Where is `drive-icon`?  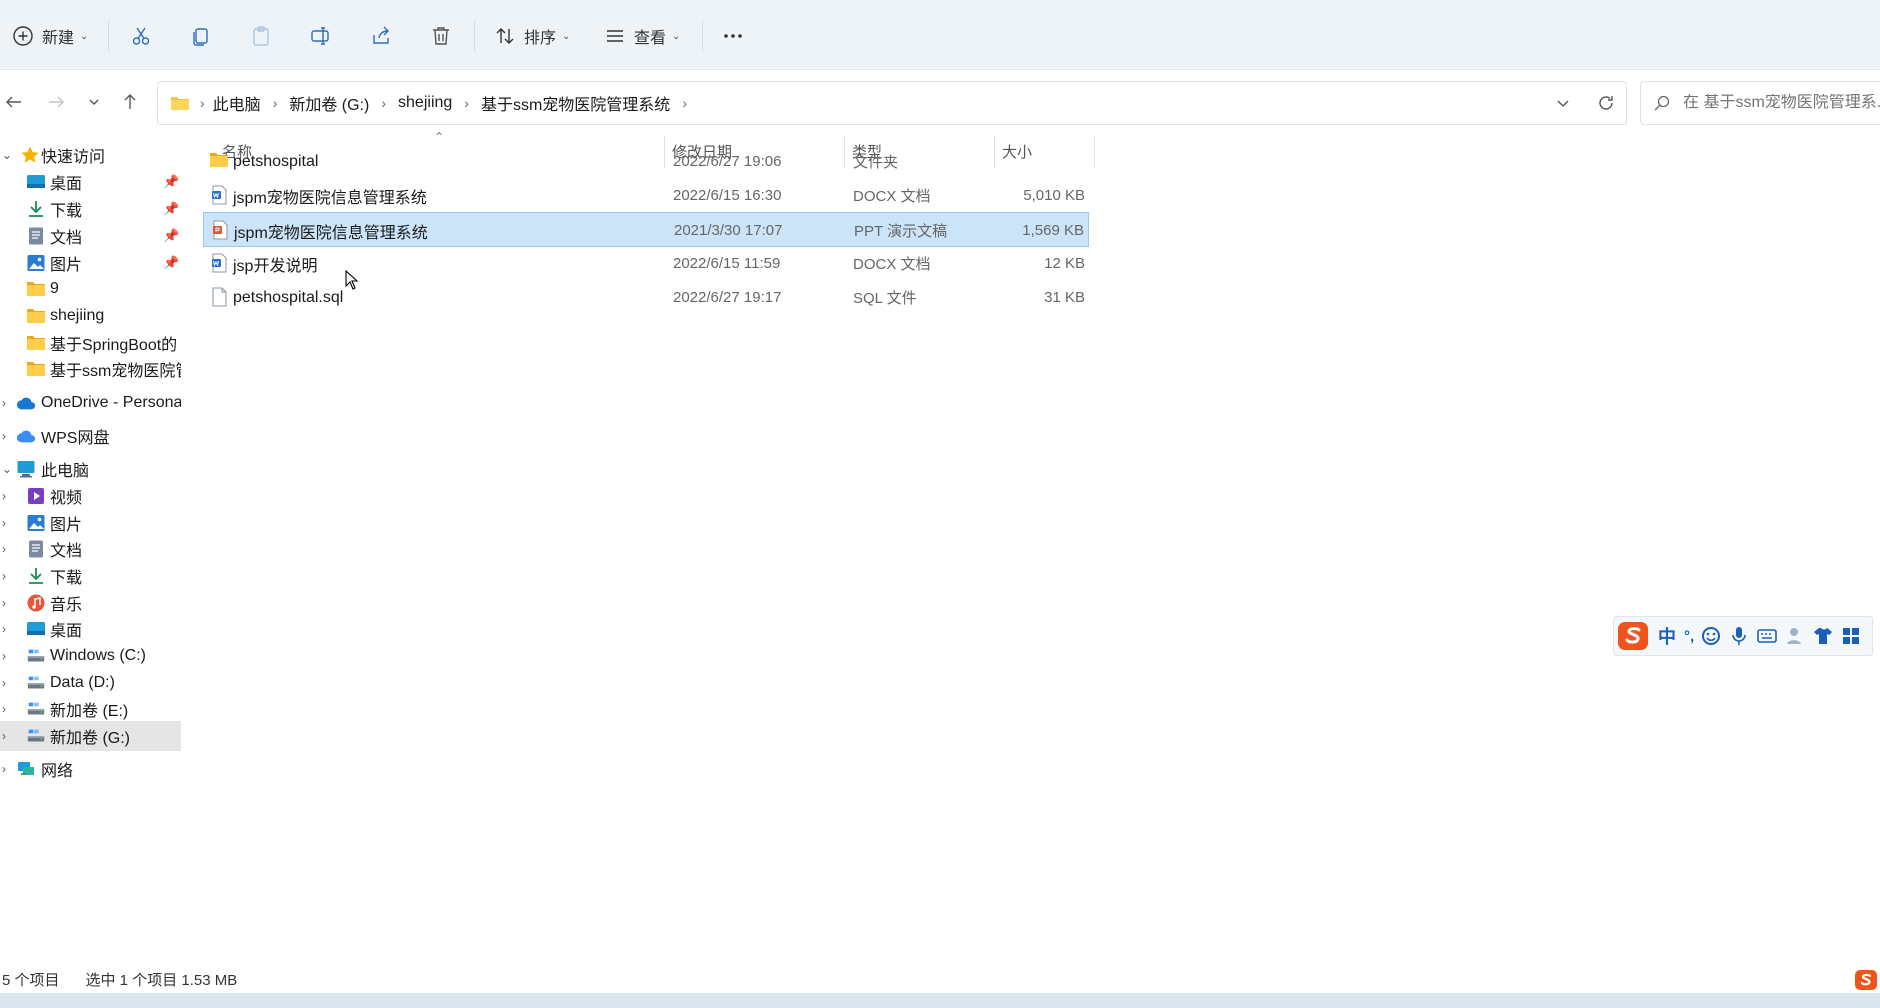
drive-icon is located at coordinates (36, 683).